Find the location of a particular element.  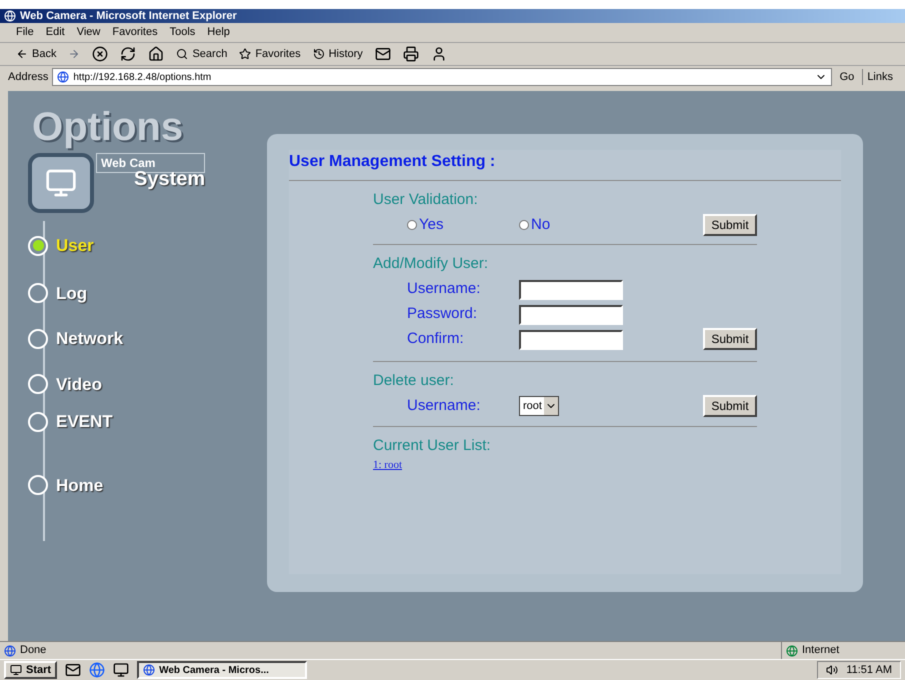

panel-title: User Management Setting : is located at coordinates (392, 162).